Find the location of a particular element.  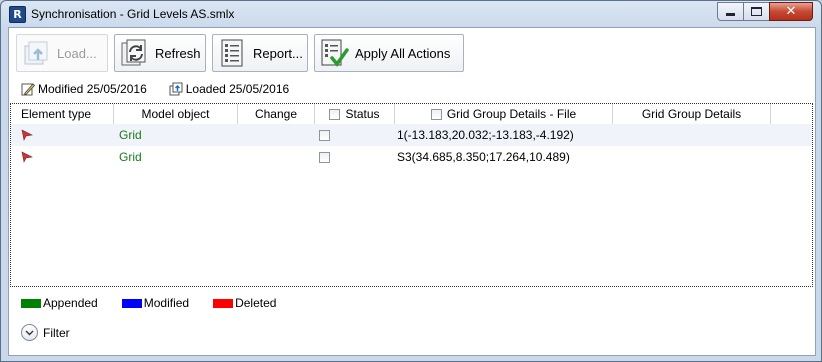

minimize-button is located at coordinates (730, 11).